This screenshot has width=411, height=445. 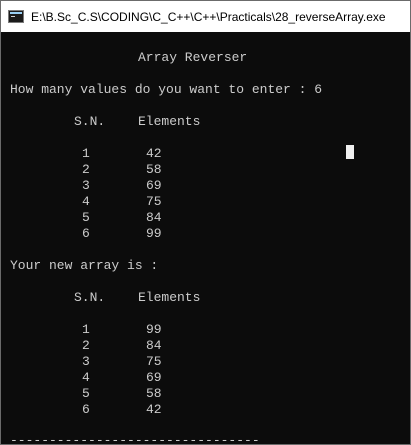 What do you see at coordinates (86, 409) in the screenshot?
I see `output-row-sn: 6` at bounding box center [86, 409].